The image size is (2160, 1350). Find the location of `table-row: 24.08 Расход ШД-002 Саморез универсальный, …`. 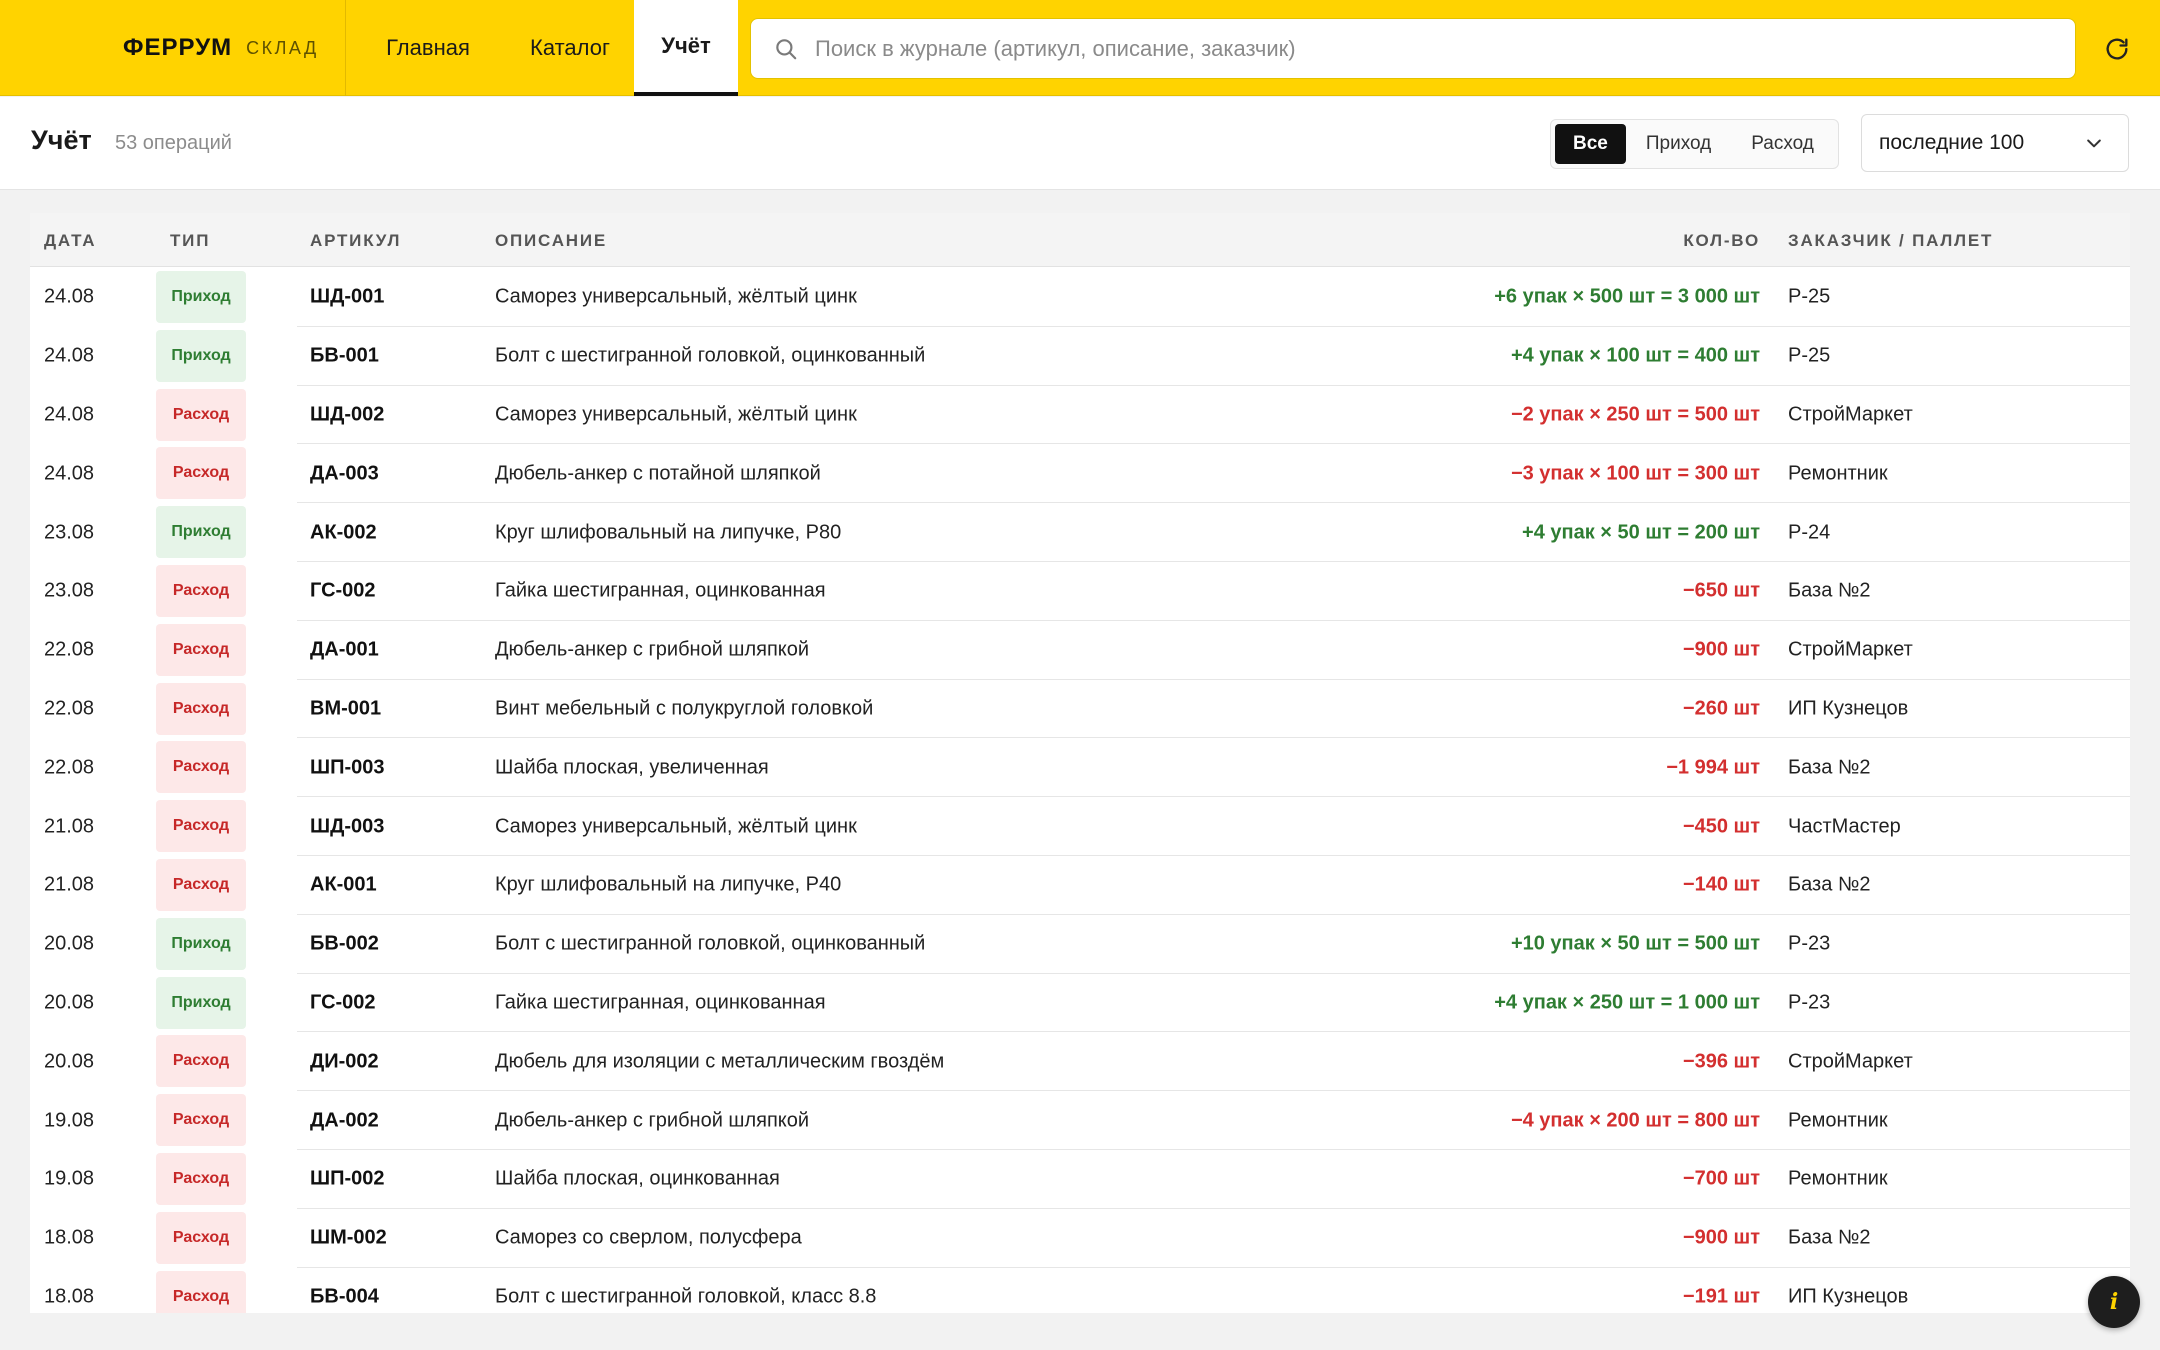

table-row: 24.08 Расход ШД-002 Саморез универсальный, … is located at coordinates (1080, 415).